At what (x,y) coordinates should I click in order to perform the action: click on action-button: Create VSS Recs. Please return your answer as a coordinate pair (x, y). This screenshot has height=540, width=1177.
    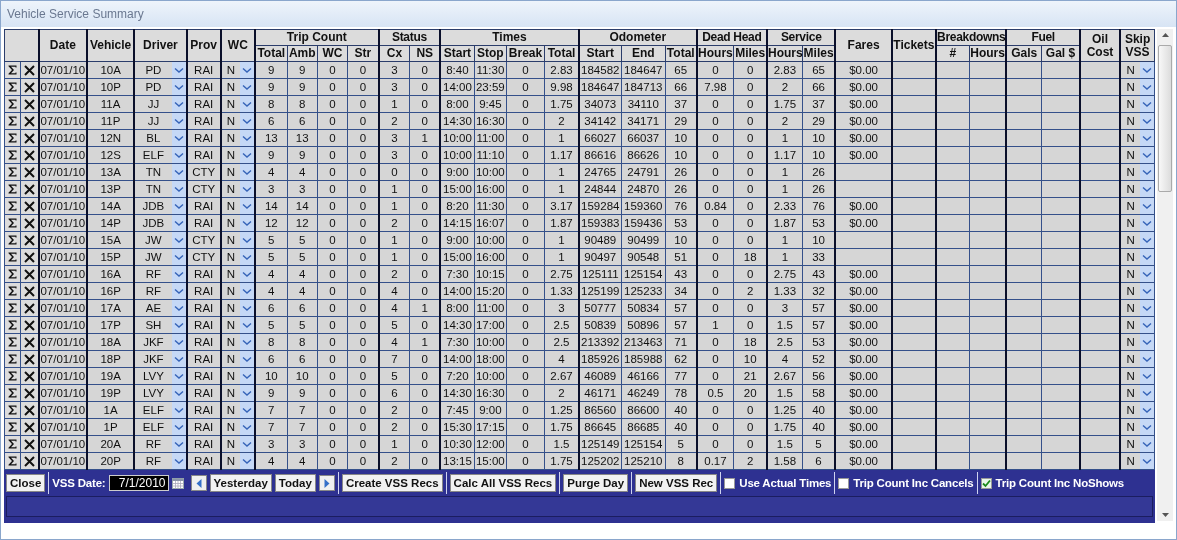
    Looking at the image, I should click on (392, 483).